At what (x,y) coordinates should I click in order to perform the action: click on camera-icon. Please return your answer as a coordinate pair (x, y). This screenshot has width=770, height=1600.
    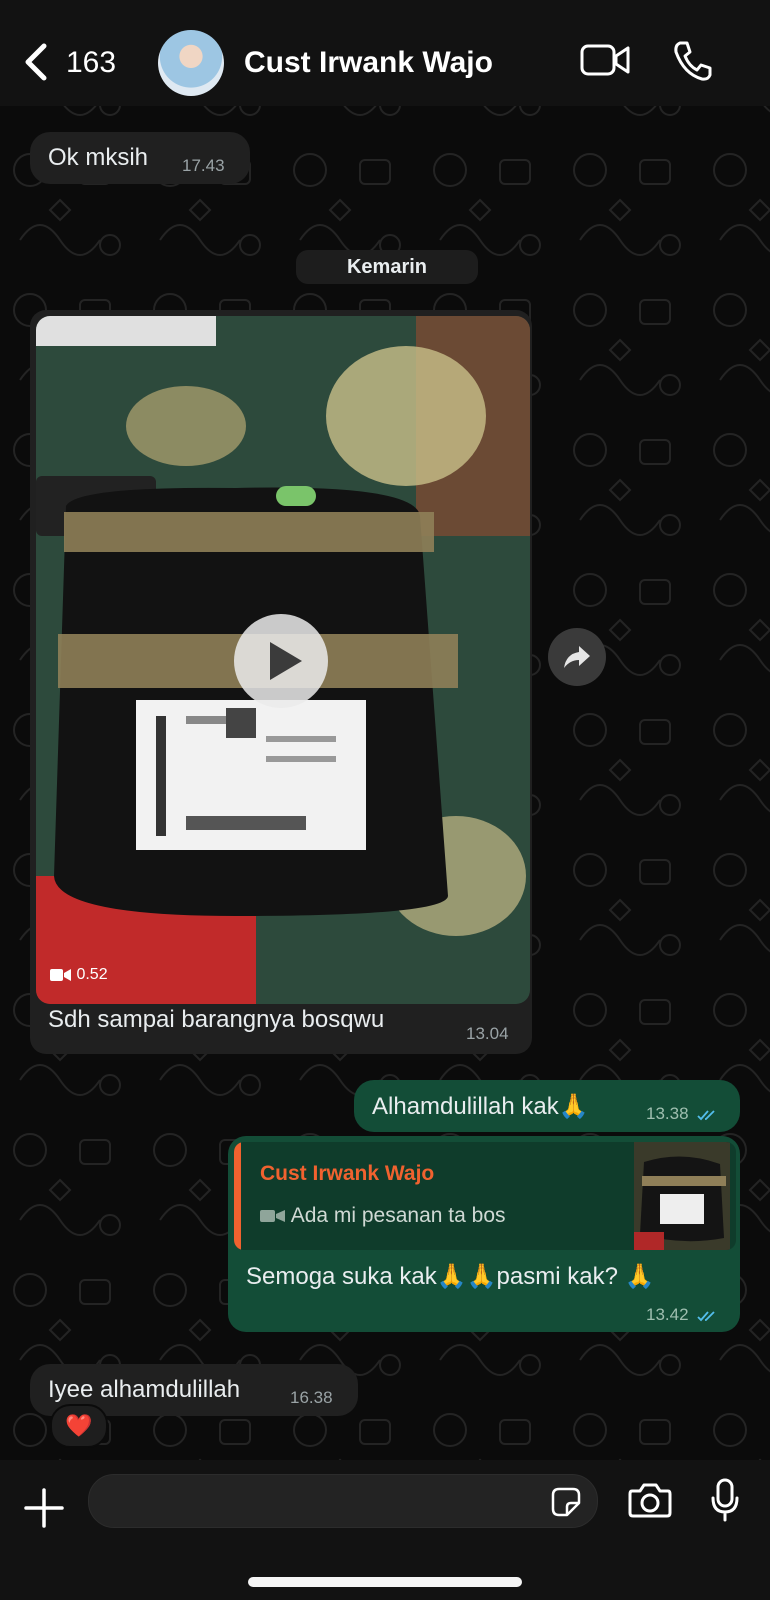
    Looking at the image, I should click on (650, 1500).